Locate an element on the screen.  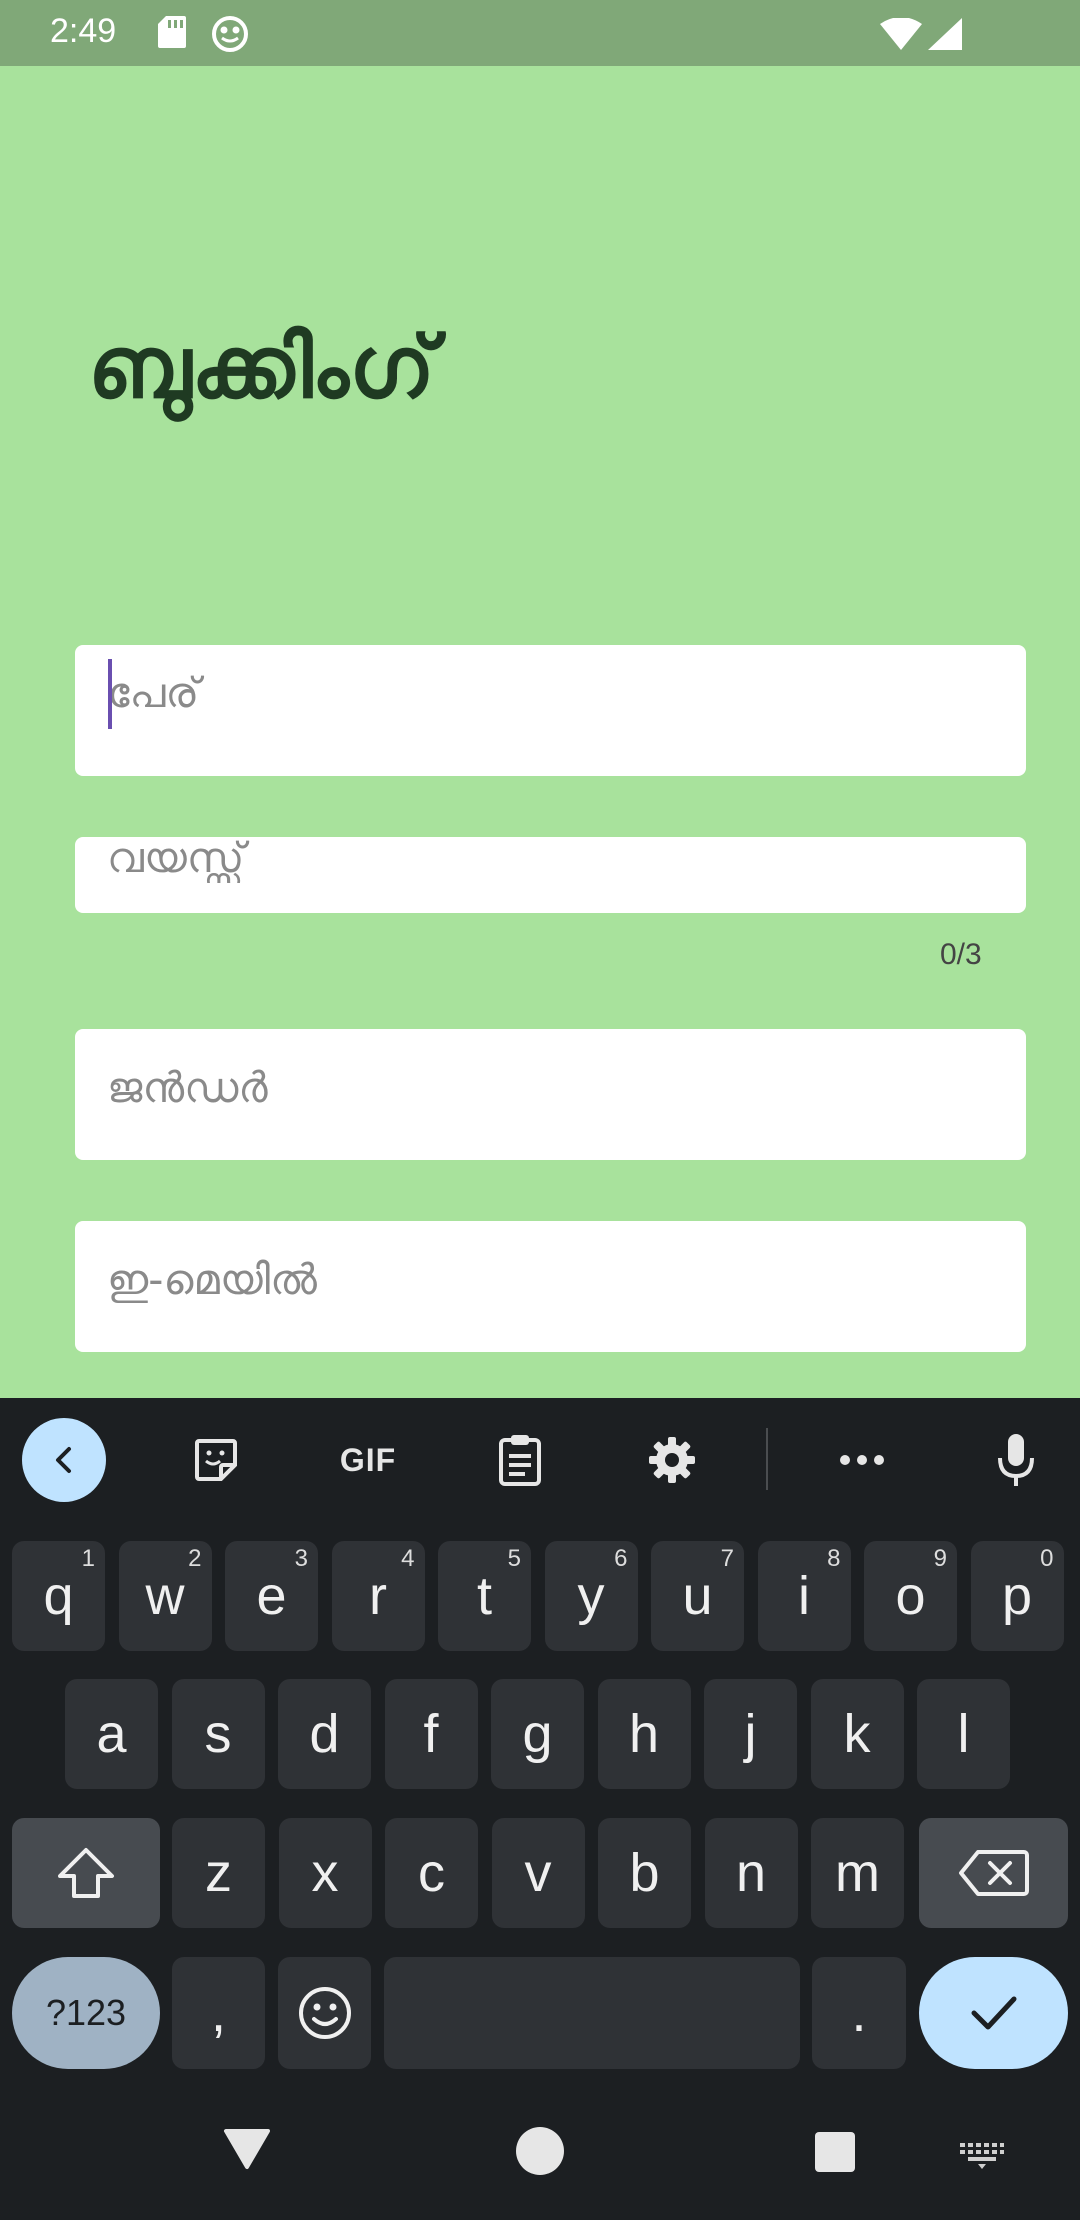
key-label: r is located at coordinates (378, 1596).